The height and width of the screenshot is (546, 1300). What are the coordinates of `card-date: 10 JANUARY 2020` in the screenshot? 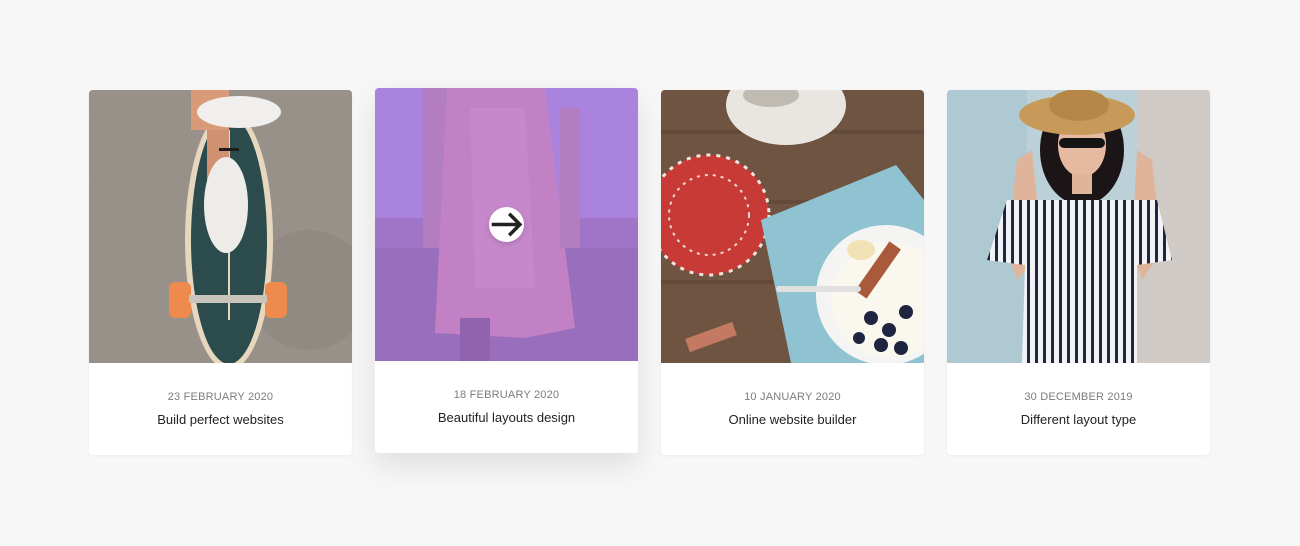 It's located at (792, 397).